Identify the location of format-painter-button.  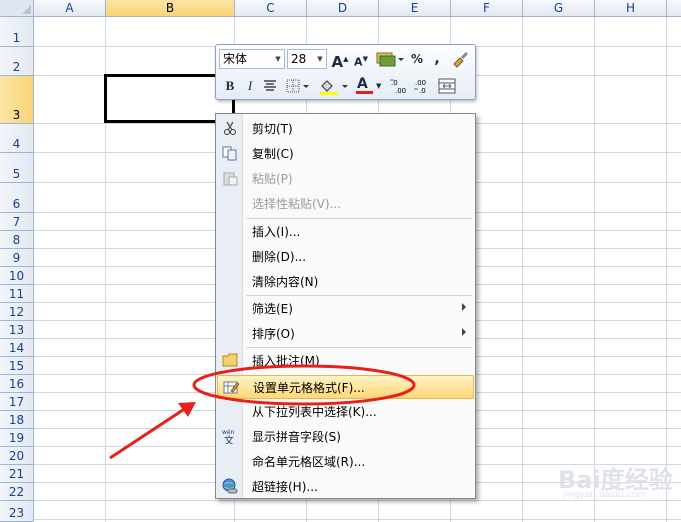
(460, 59).